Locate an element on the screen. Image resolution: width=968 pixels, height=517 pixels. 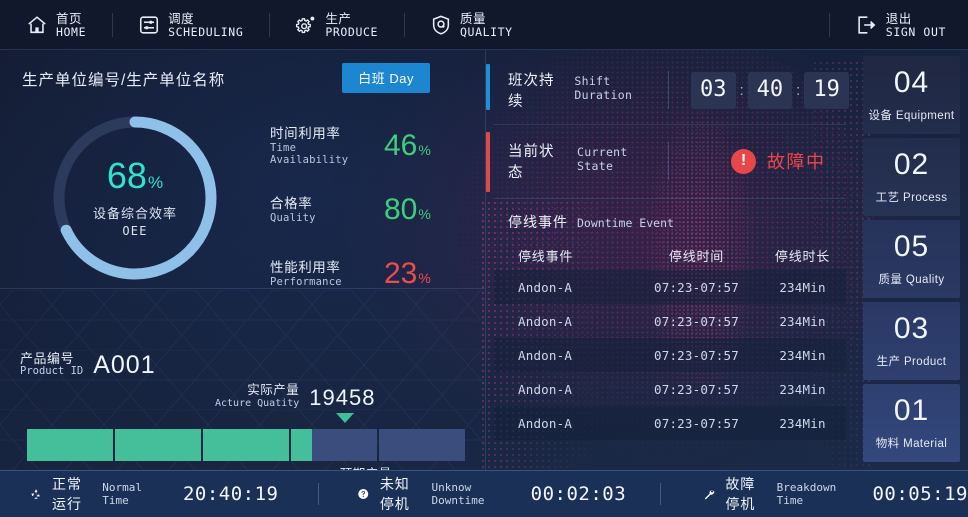
sidebar-card-process: 02 工艺 Process is located at coordinates (911, 177).